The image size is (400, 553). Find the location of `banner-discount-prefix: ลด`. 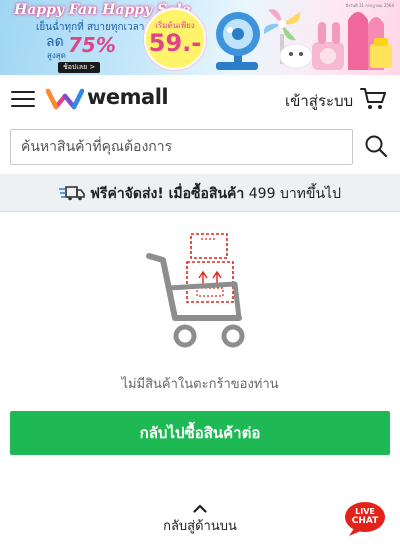

banner-discount-prefix: ลด is located at coordinates (55, 42).